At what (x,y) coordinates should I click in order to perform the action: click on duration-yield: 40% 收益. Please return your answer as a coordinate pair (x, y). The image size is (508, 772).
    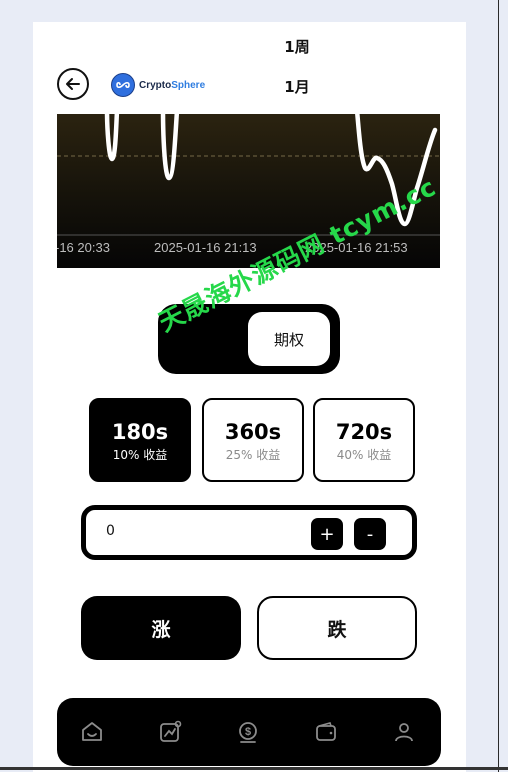
    Looking at the image, I should click on (364, 455).